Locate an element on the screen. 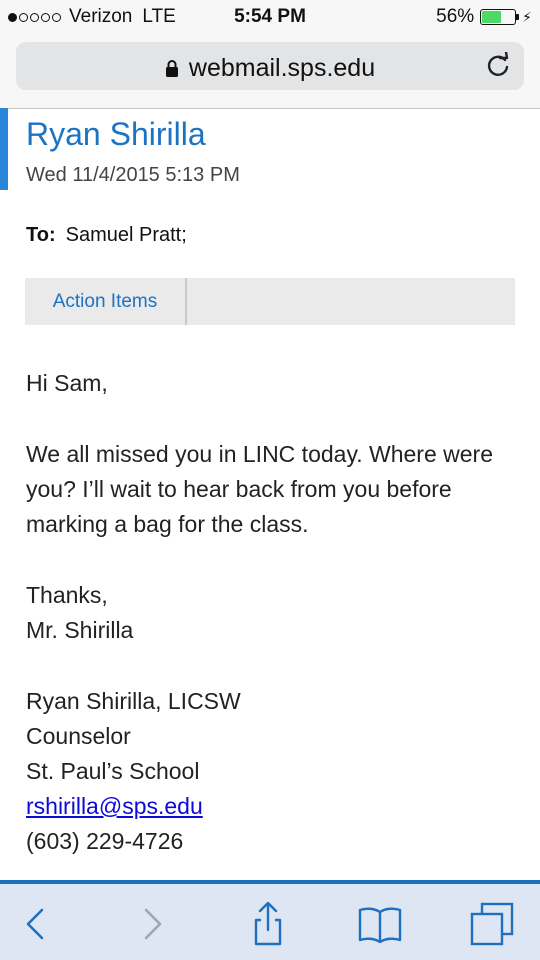 Image resolution: width=540 pixels, height=960 pixels. greeting: Hi Sam, is located at coordinates (67, 383).